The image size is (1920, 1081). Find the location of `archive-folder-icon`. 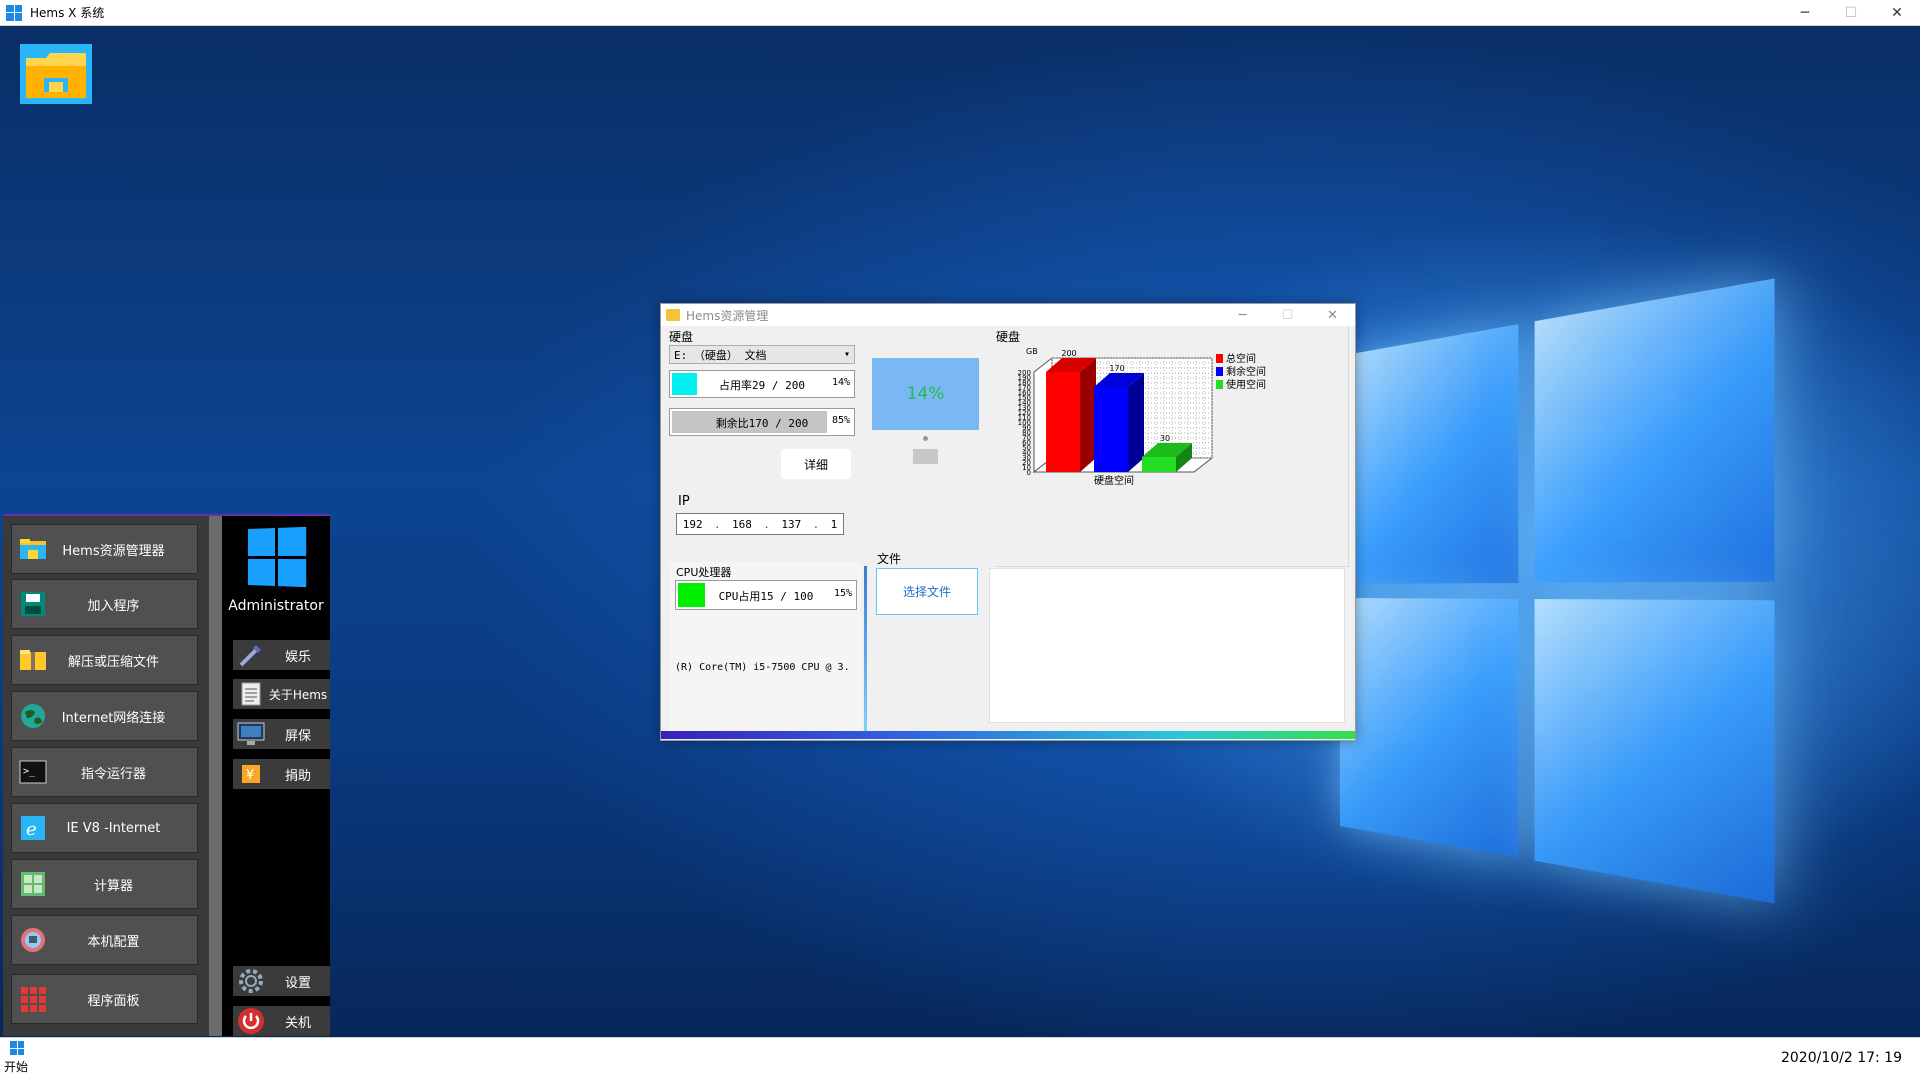

archive-folder-icon is located at coordinates (33, 660).